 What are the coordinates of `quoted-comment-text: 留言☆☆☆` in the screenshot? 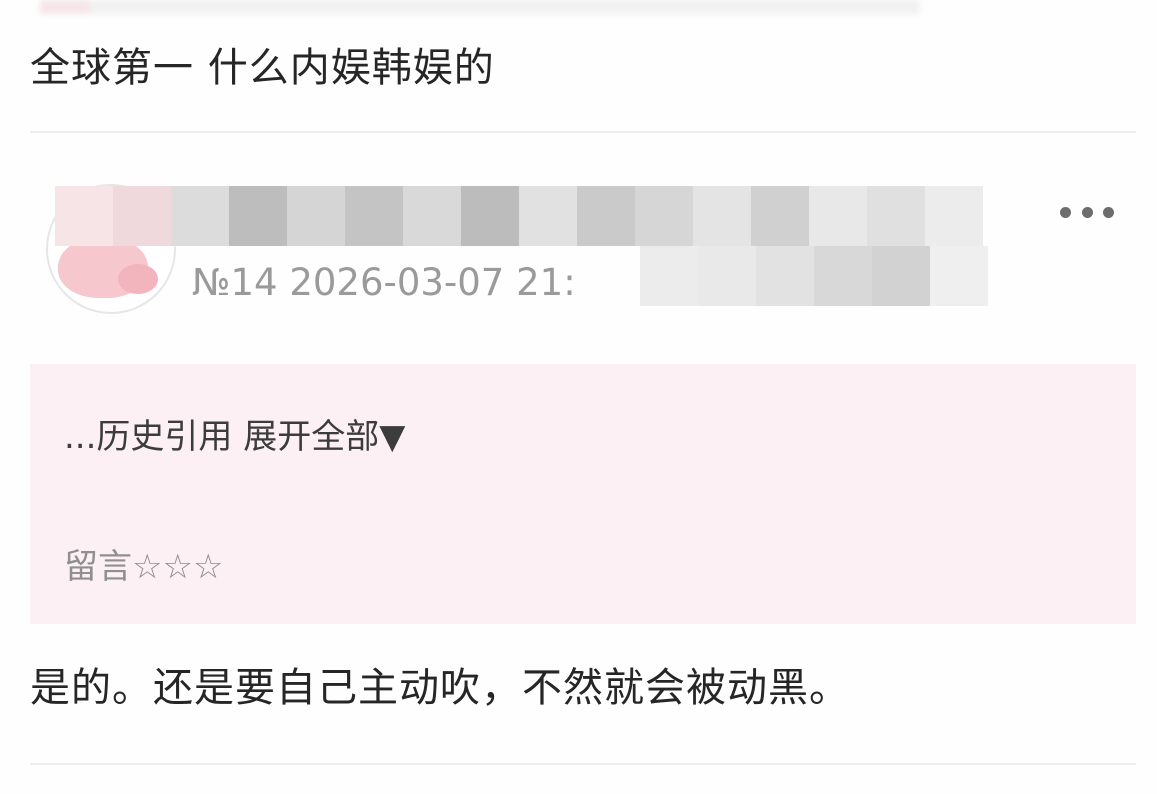 It's located at (144, 567).